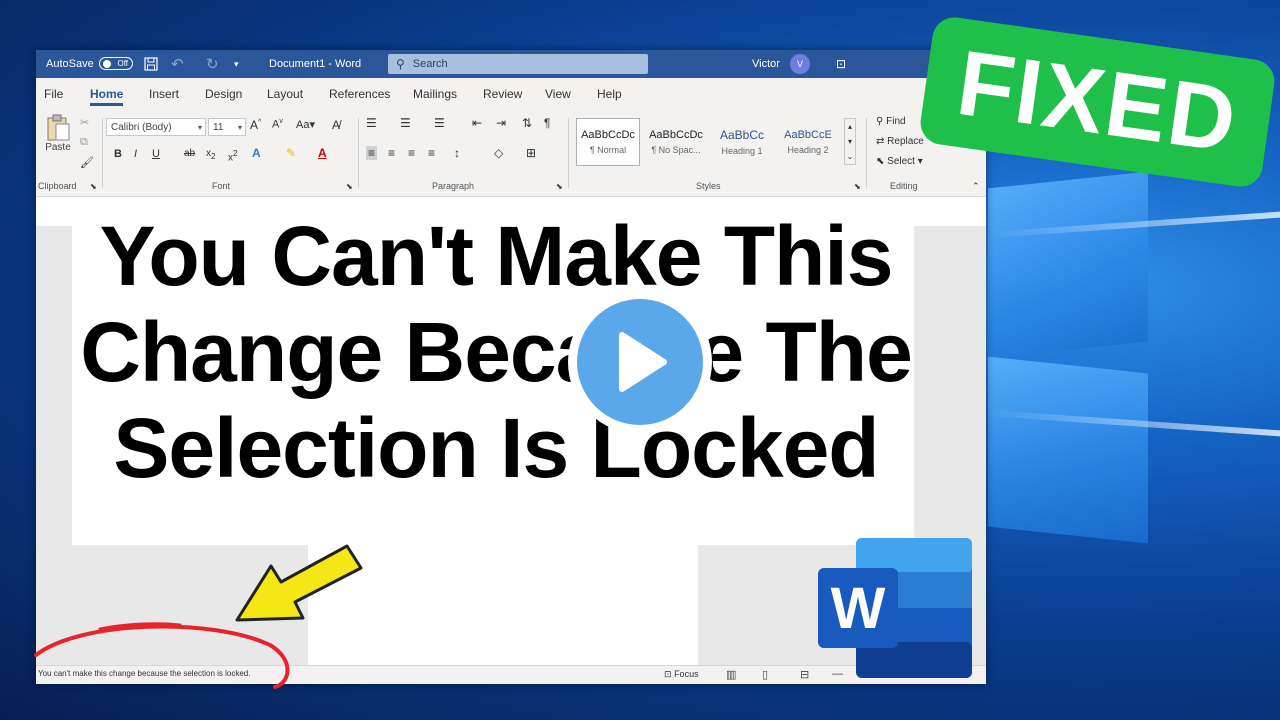 The height and width of the screenshot is (720, 1280). What do you see at coordinates (277, 124) in the screenshot?
I see `shrink-font-icon: Av` at bounding box center [277, 124].